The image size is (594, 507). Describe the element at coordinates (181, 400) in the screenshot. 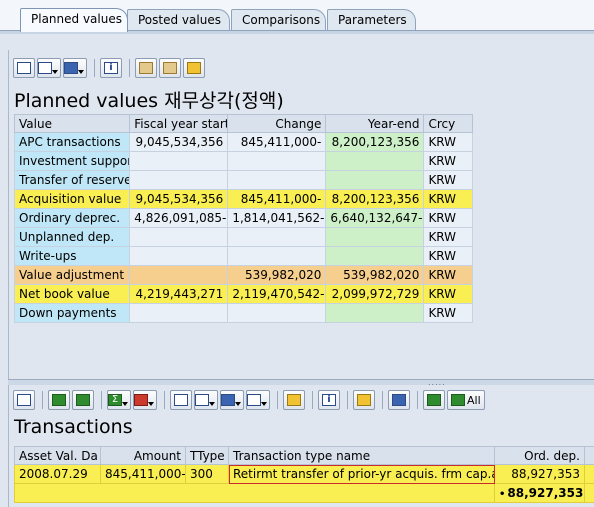

I see `print-preview-button` at that location.